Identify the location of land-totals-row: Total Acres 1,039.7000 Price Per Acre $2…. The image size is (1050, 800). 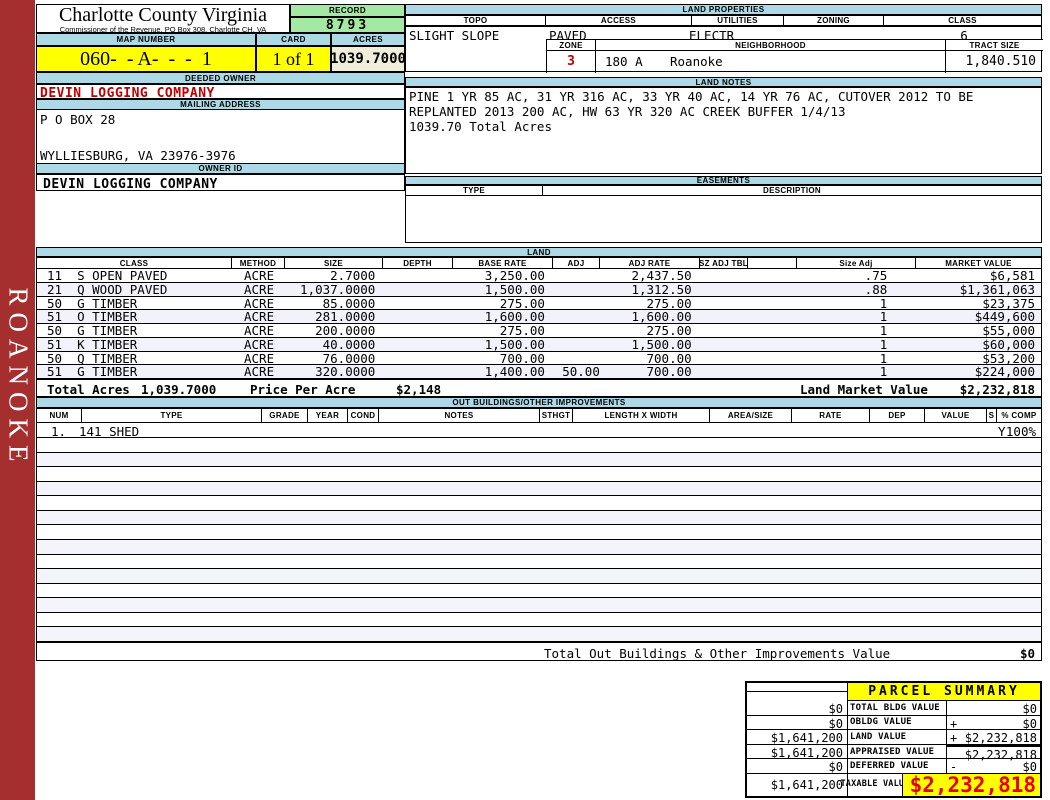
(539, 388).